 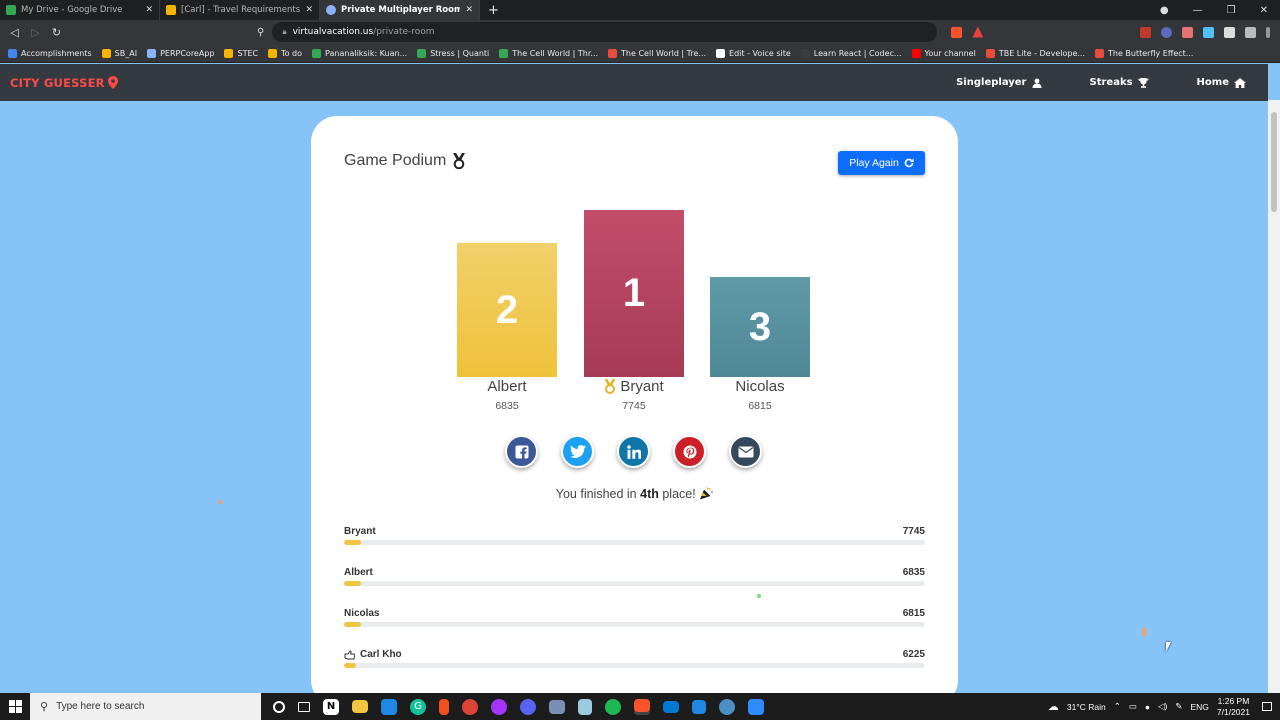 What do you see at coordinates (279, 706) in the screenshot?
I see `cortana-icon` at bounding box center [279, 706].